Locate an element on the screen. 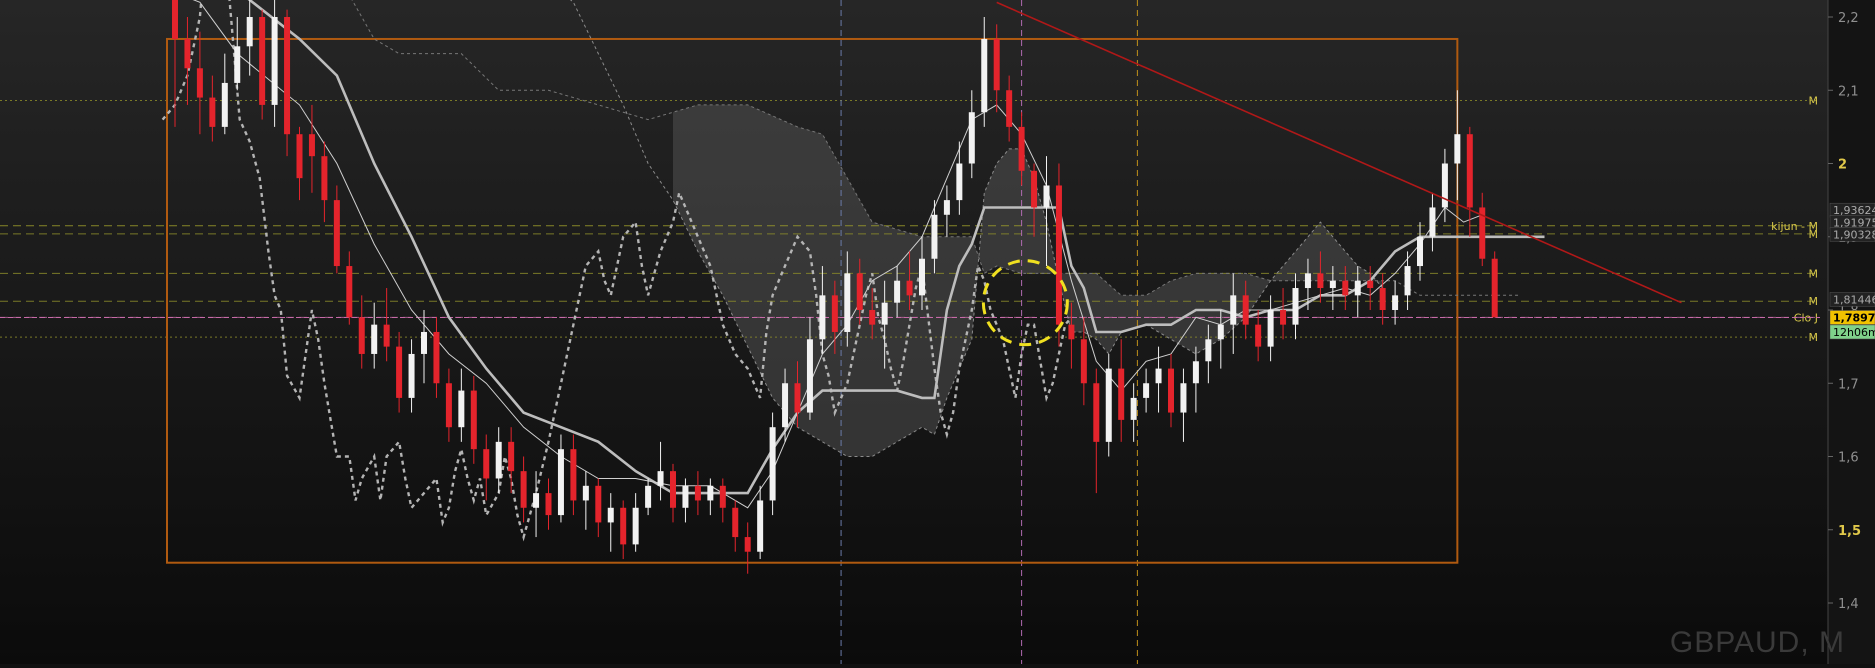 The height and width of the screenshot is (668, 1875). price-box-label-2: 1,90328 is located at coordinates (1854, 234).